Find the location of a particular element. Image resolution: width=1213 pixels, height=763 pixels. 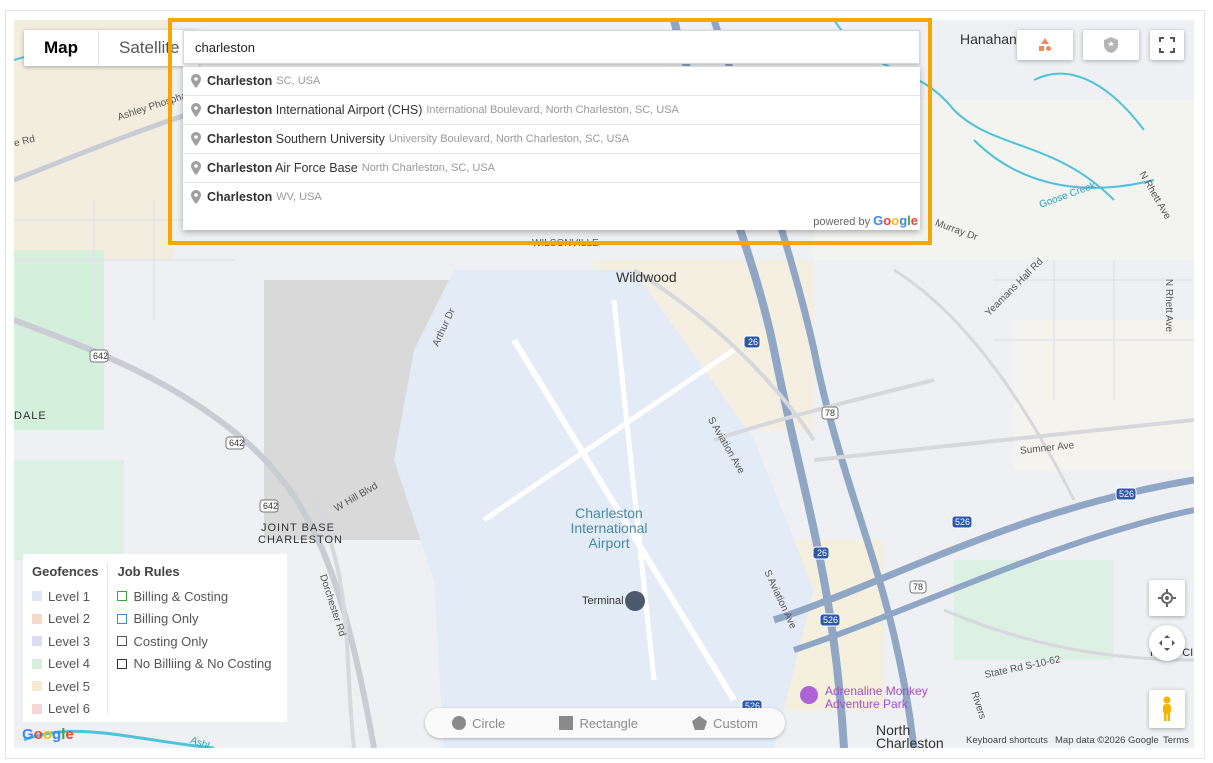

circle-icon is located at coordinates (459, 723).